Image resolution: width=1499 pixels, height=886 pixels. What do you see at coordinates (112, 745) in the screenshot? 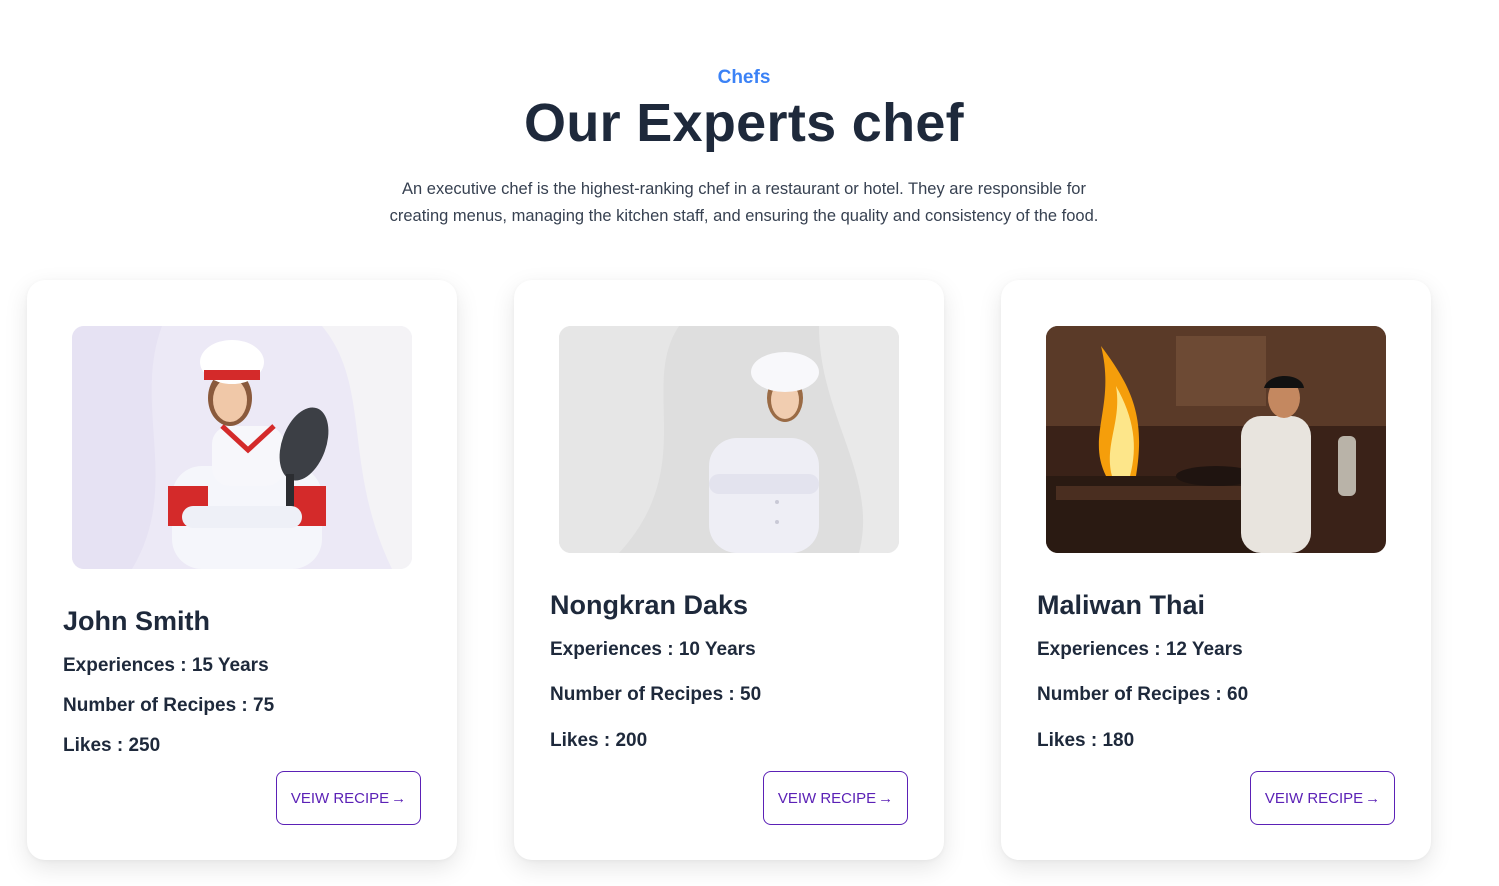
I see `chef-likes: Likes : 250` at bounding box center [112, 745].